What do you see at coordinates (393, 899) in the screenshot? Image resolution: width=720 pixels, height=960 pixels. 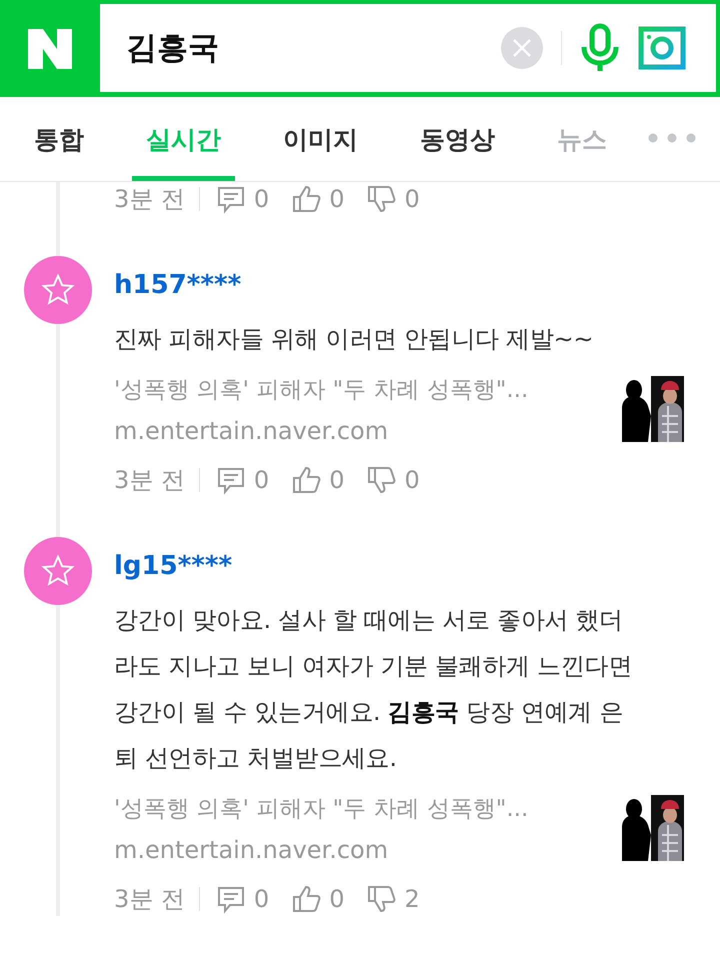 I see `dislike-button: 2` at bounding box center [393, 899].